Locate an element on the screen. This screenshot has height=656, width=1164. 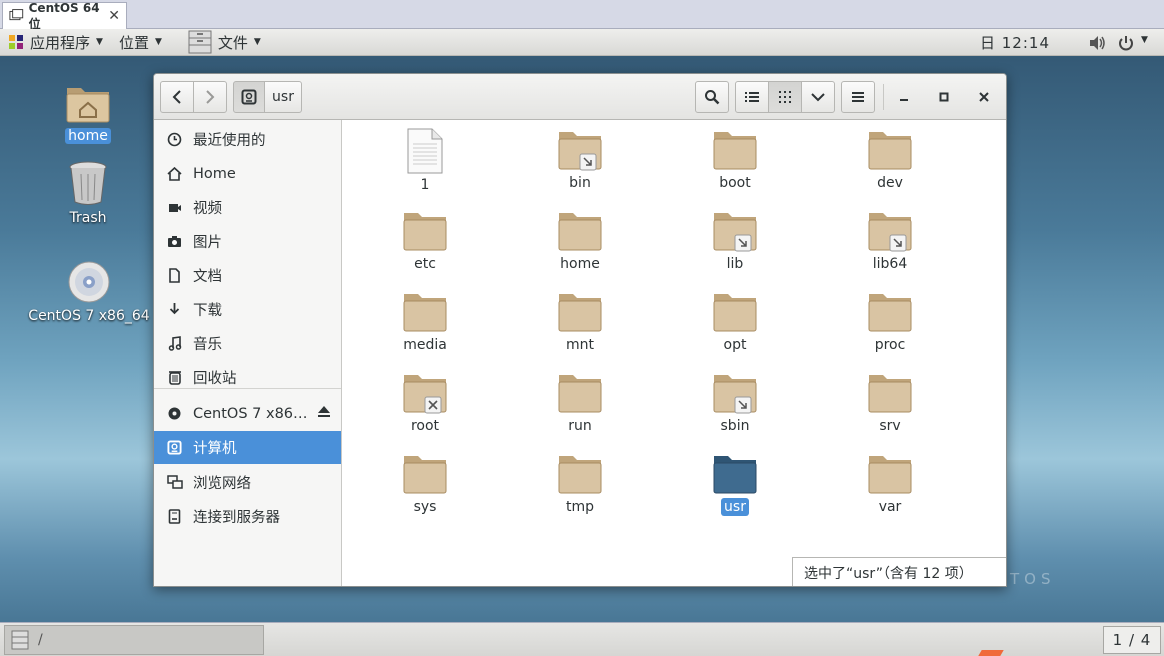
desktop-icon-trash: Trash is located at coordinates (88, 193).